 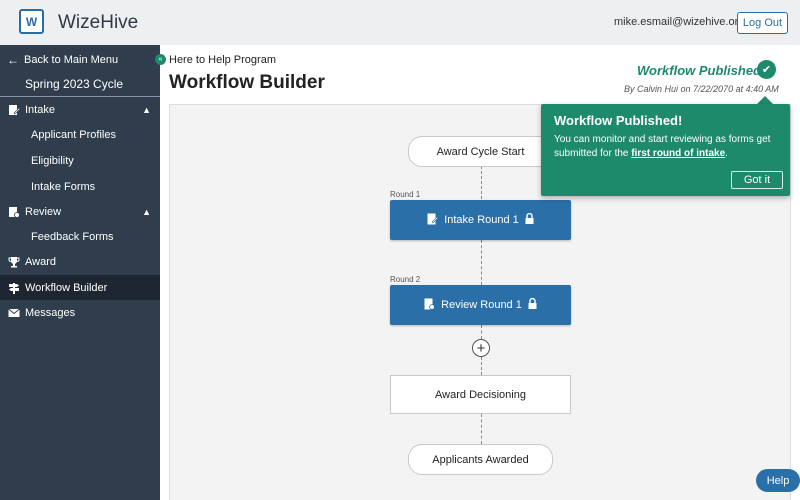 What do you see at coordinates (762, 23) in the screenshot?
I see `logout-button: Log Out` at bounding box center [762, 23].